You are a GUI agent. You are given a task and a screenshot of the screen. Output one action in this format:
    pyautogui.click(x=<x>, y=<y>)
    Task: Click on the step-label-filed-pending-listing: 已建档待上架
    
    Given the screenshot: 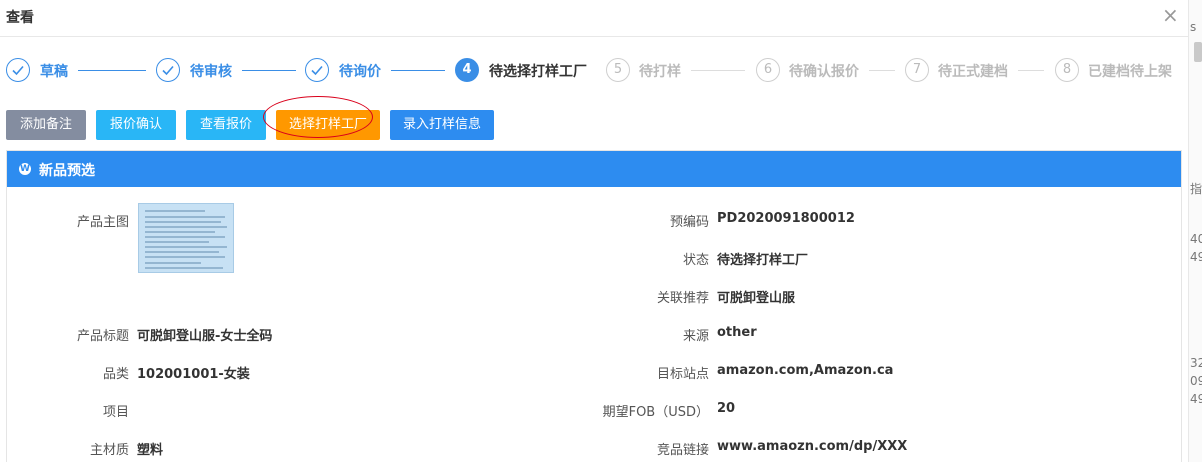 What is the action you would take?
    pyautogui.click(x=1130, y=72)
    